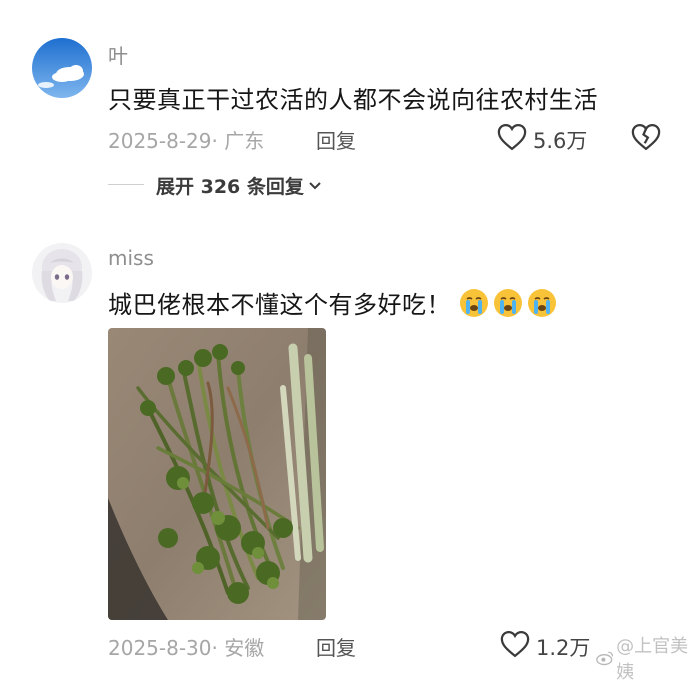  What do you see at coordinates (126, 184) in the screenshot?
I see `replies-divider` at bounding box center [126, 184].